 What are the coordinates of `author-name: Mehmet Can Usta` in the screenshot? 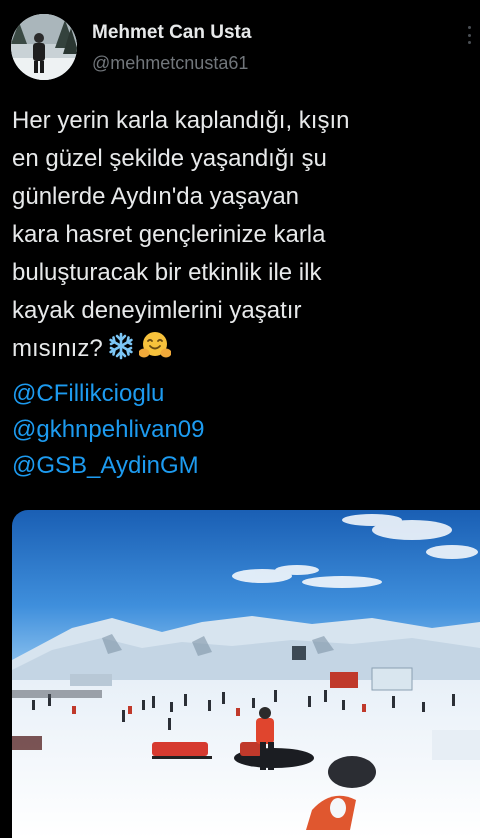 It's located at (171, 33).